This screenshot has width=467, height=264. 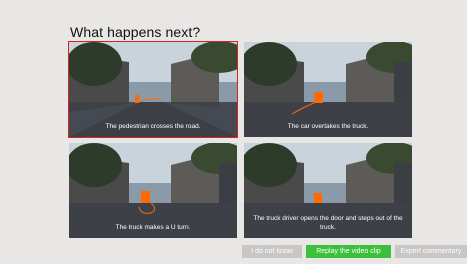 I want to click on answer-option-car-overtakes: The car overtakes the truck., so click(x=328, y=89).